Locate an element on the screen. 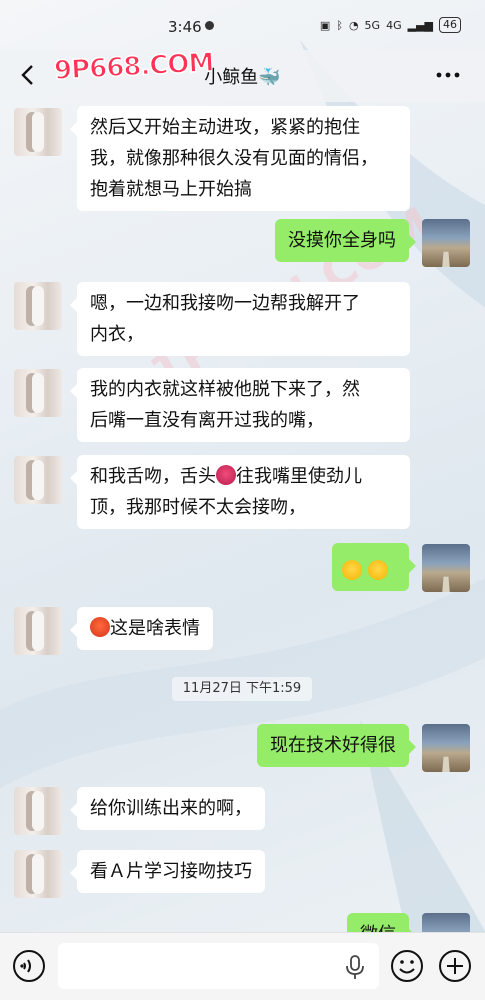 The height and width of the screenshot is (1000, 485). message-text-line: 抱着就想马上开始搞 is located at coordinates (171, 189).